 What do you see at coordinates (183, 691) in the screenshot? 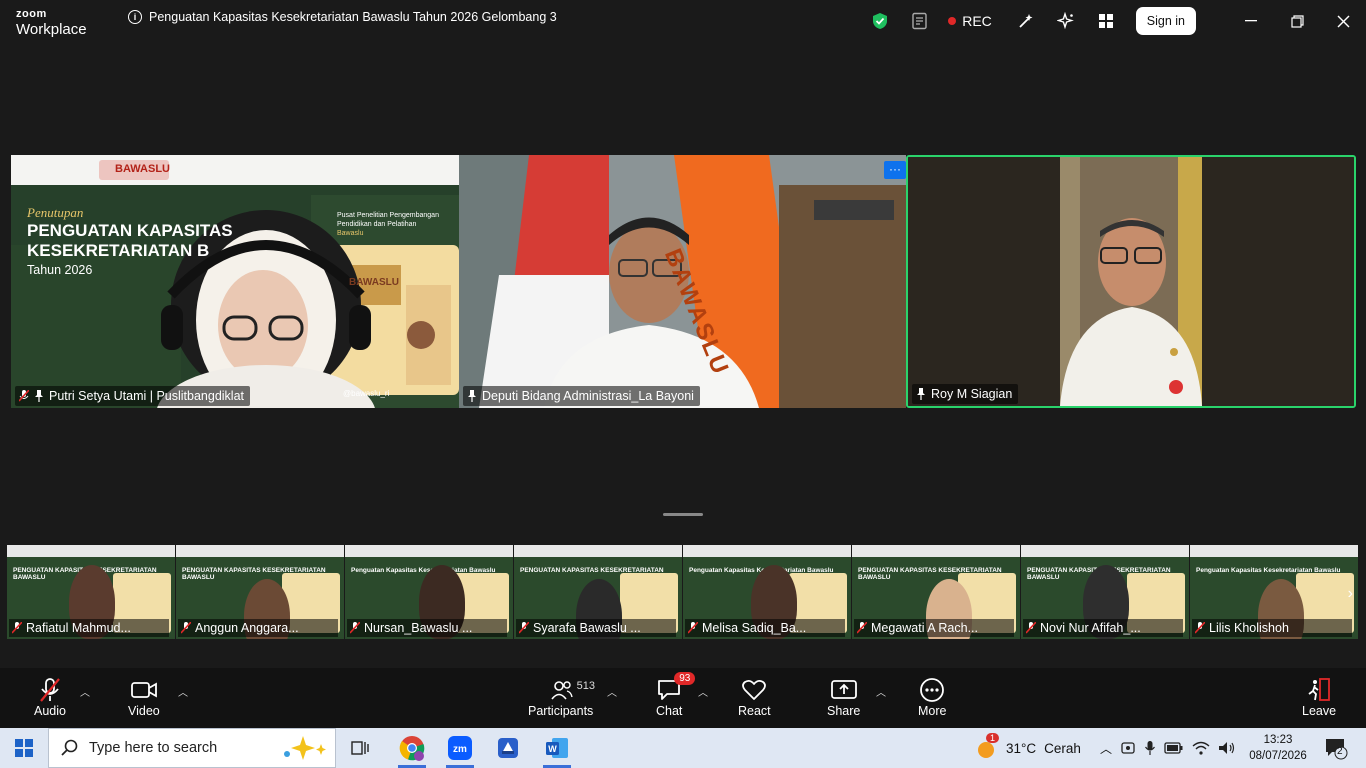
I see `video-options-chevron-icon: ︿` at bounding box center [183, 691].